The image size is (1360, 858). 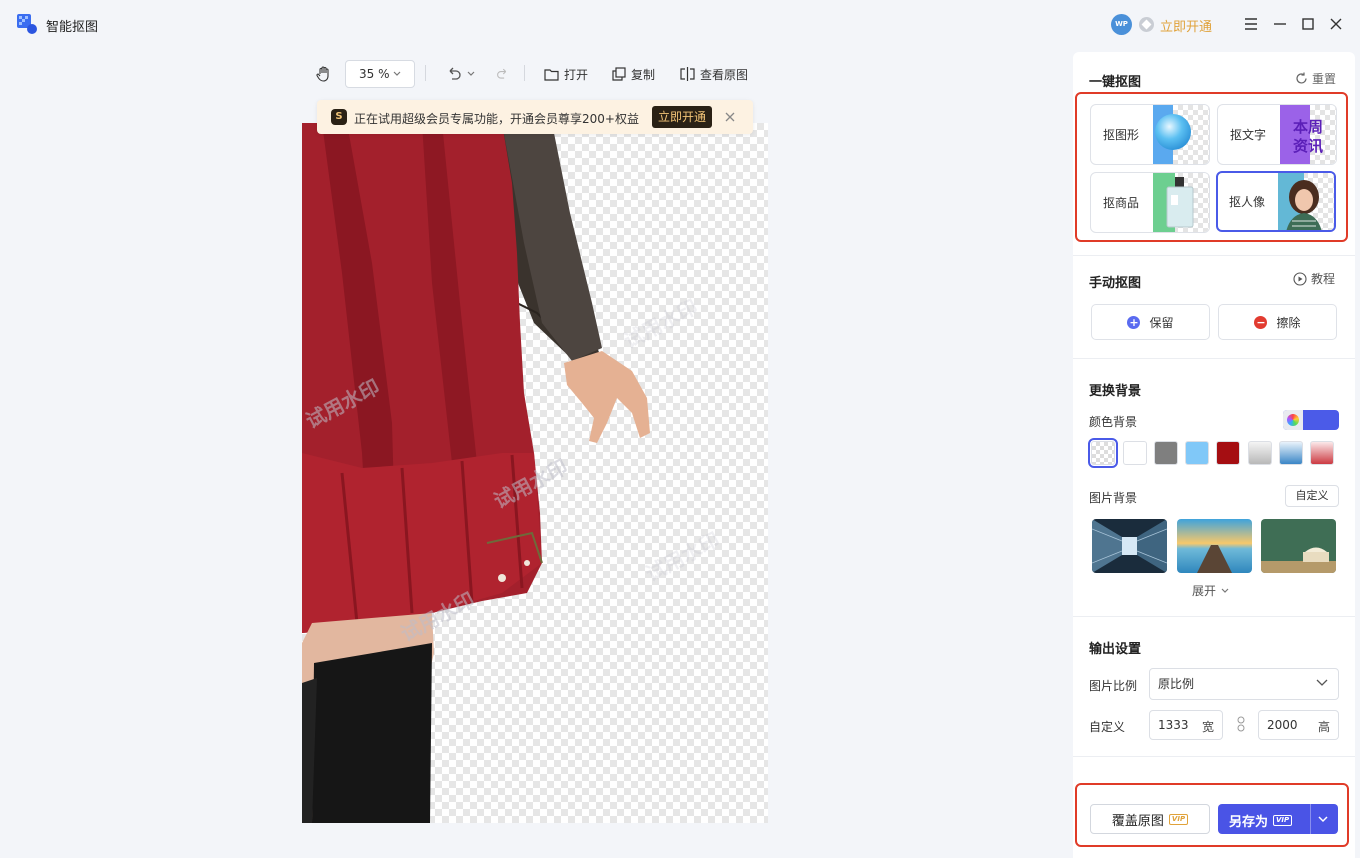 What do you see at coordinates (27, 24) in the screenshot?
I see `app-logo-icon` at bounding box center [27, 24].